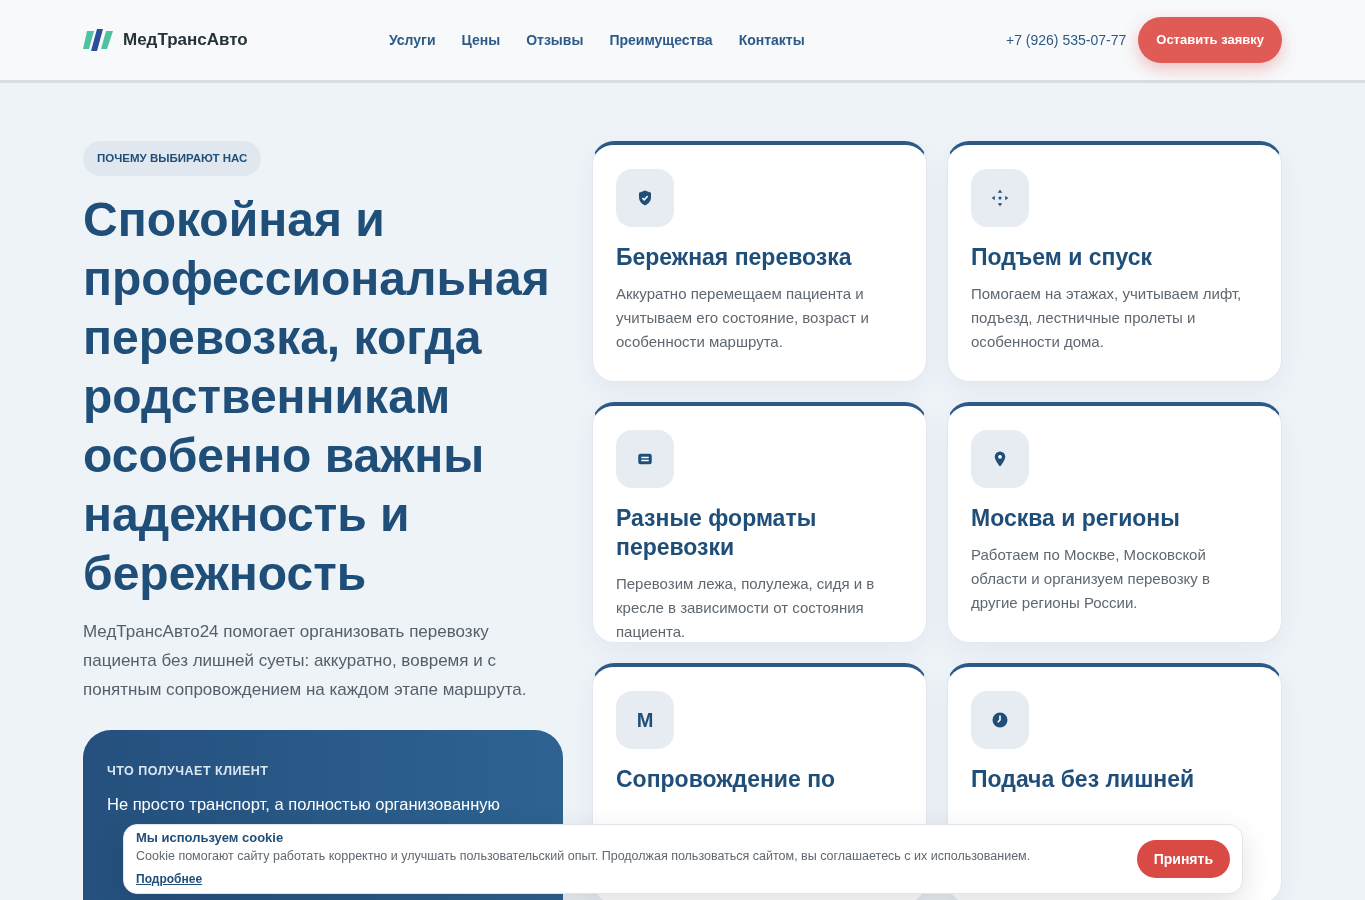  Describe the element at coordinates (210, 837) in the screenshot. I see `cookie-title: Мы используем cookie` at that location.